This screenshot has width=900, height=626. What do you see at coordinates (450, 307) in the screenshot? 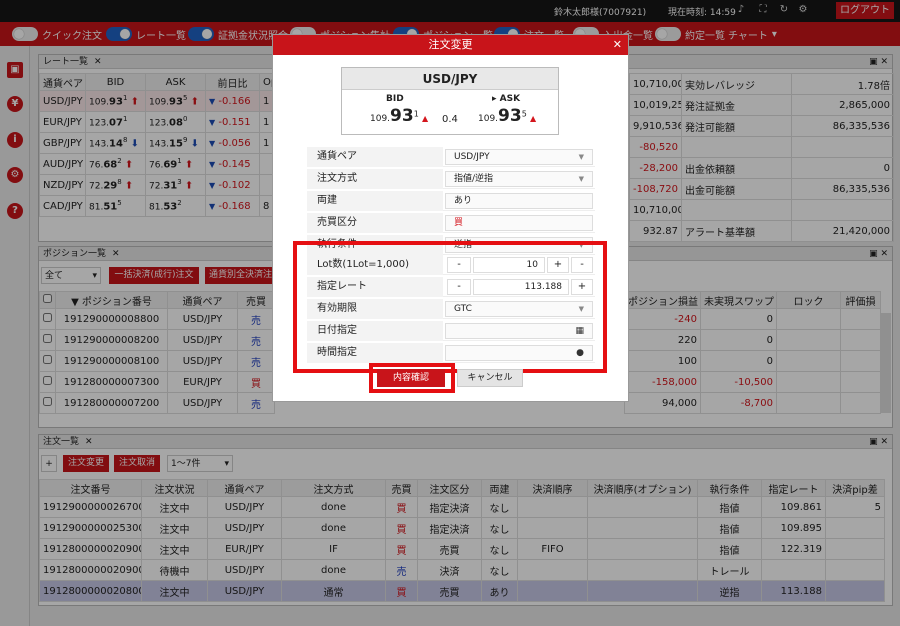
I see `highlight-box` at bounding box center [450, 307].